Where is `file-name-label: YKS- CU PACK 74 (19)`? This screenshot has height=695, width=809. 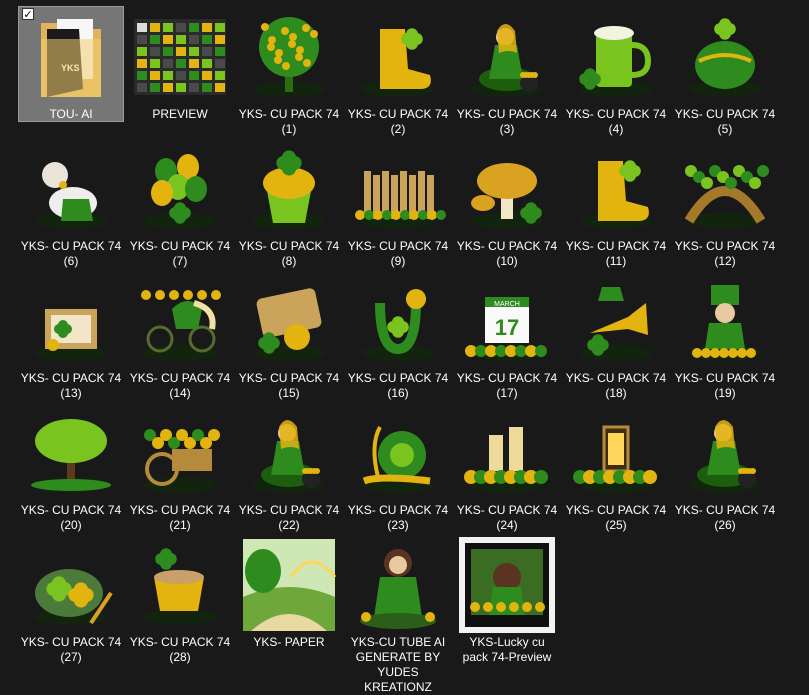 file-name-label: YKS- CU PACK 74 (19) is located at coordinates (725, 385).